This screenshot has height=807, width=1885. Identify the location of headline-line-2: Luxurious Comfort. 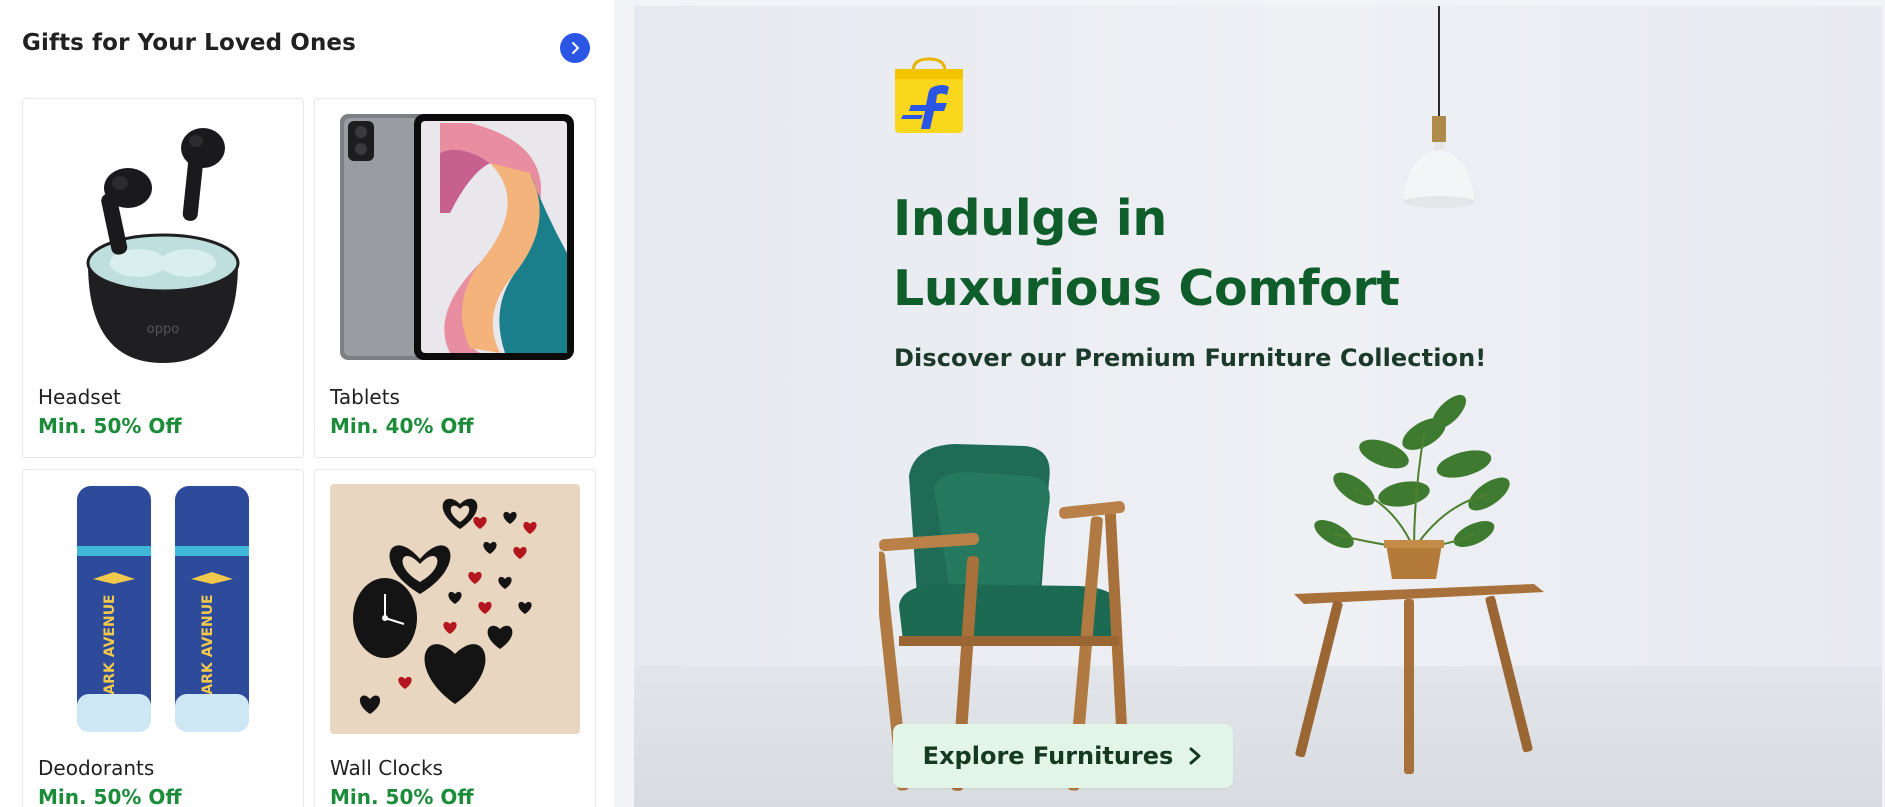
(1146, 288).